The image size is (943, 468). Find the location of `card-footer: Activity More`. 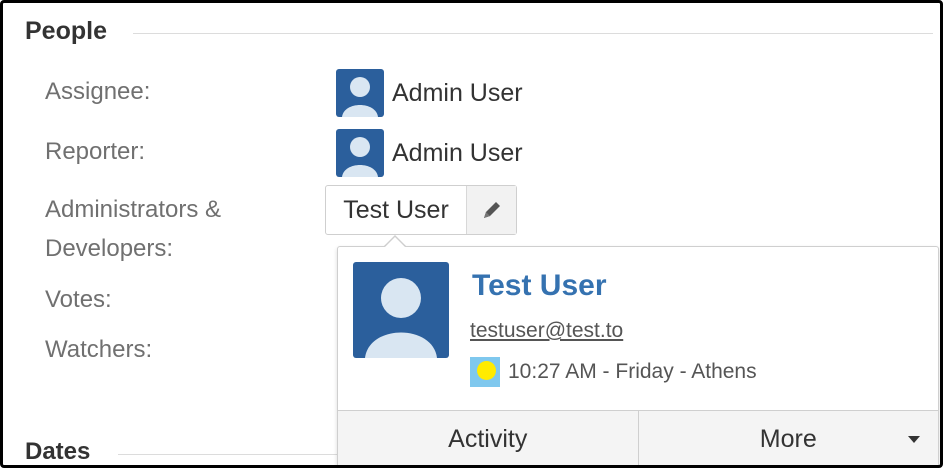

card-footer: Activity More is located at coordinates (638, 437).